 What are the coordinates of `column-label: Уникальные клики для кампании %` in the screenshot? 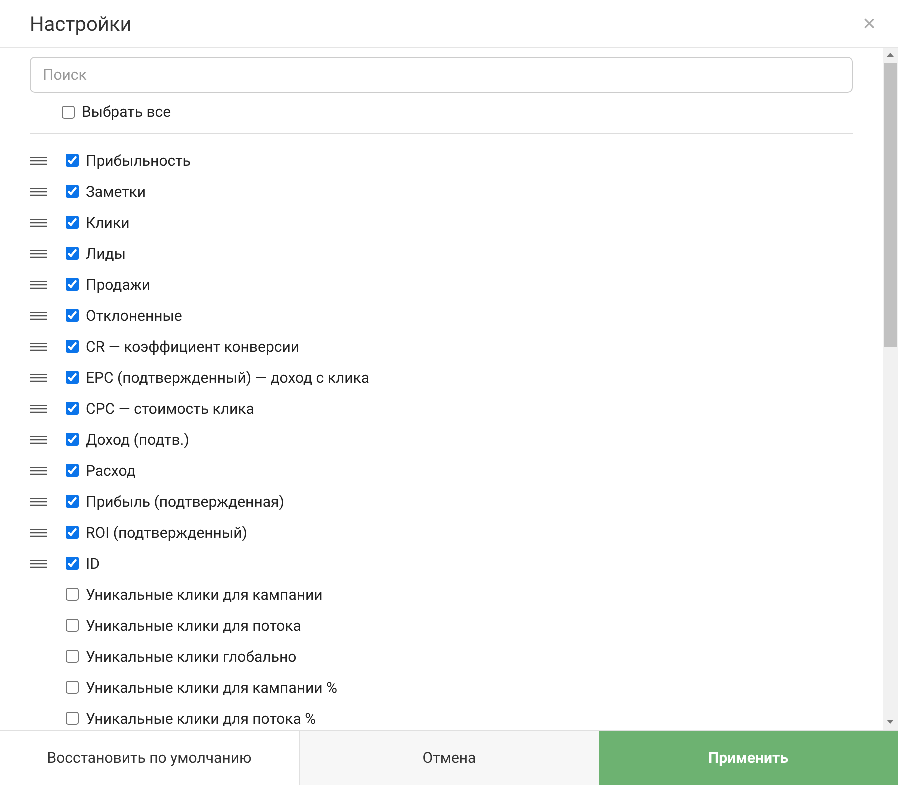 It's located at (212, 687).